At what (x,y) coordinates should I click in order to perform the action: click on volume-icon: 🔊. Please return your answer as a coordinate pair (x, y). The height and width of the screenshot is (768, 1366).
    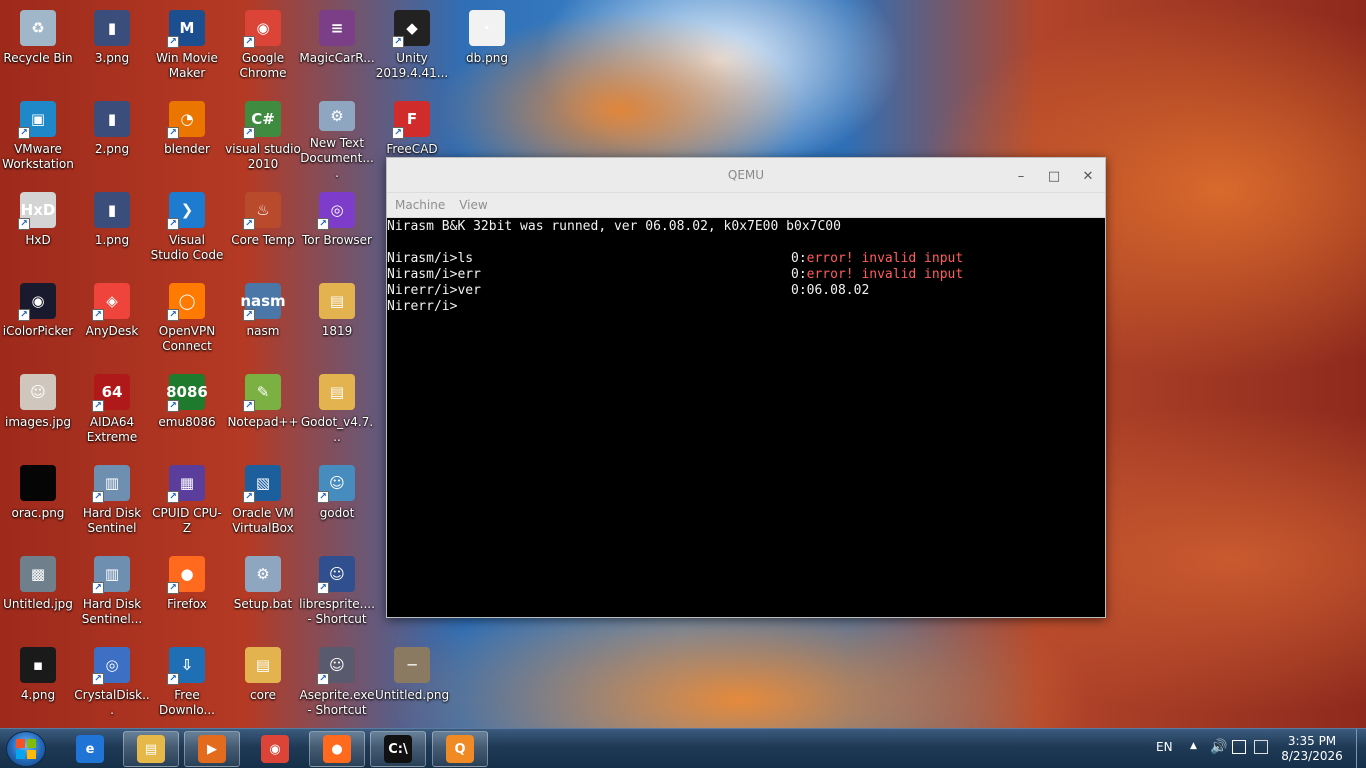
    Looking at the image, I should click on (1218, 747).